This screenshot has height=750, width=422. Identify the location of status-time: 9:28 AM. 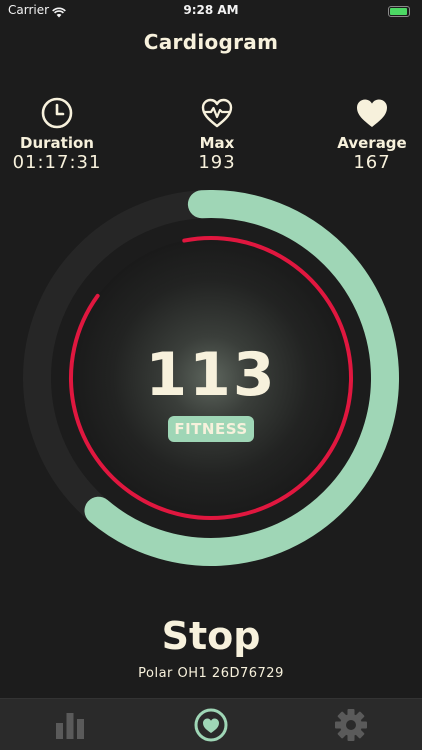
(211, 10).